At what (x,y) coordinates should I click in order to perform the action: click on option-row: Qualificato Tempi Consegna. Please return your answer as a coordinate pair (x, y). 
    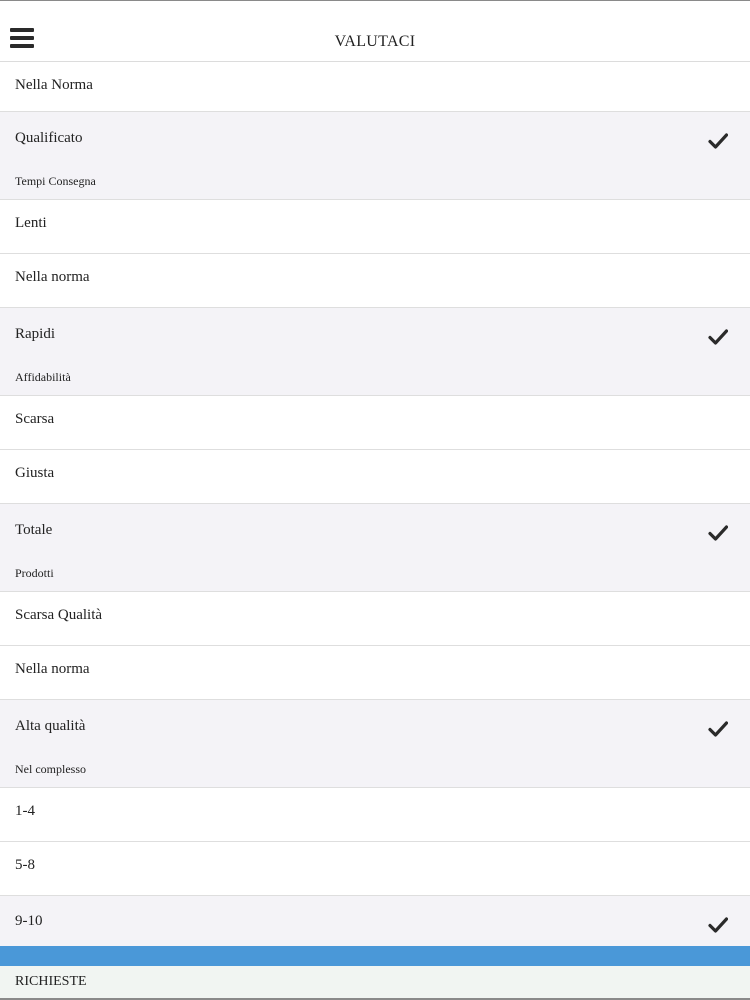
    Looking at the image, I should click on (375, 156).